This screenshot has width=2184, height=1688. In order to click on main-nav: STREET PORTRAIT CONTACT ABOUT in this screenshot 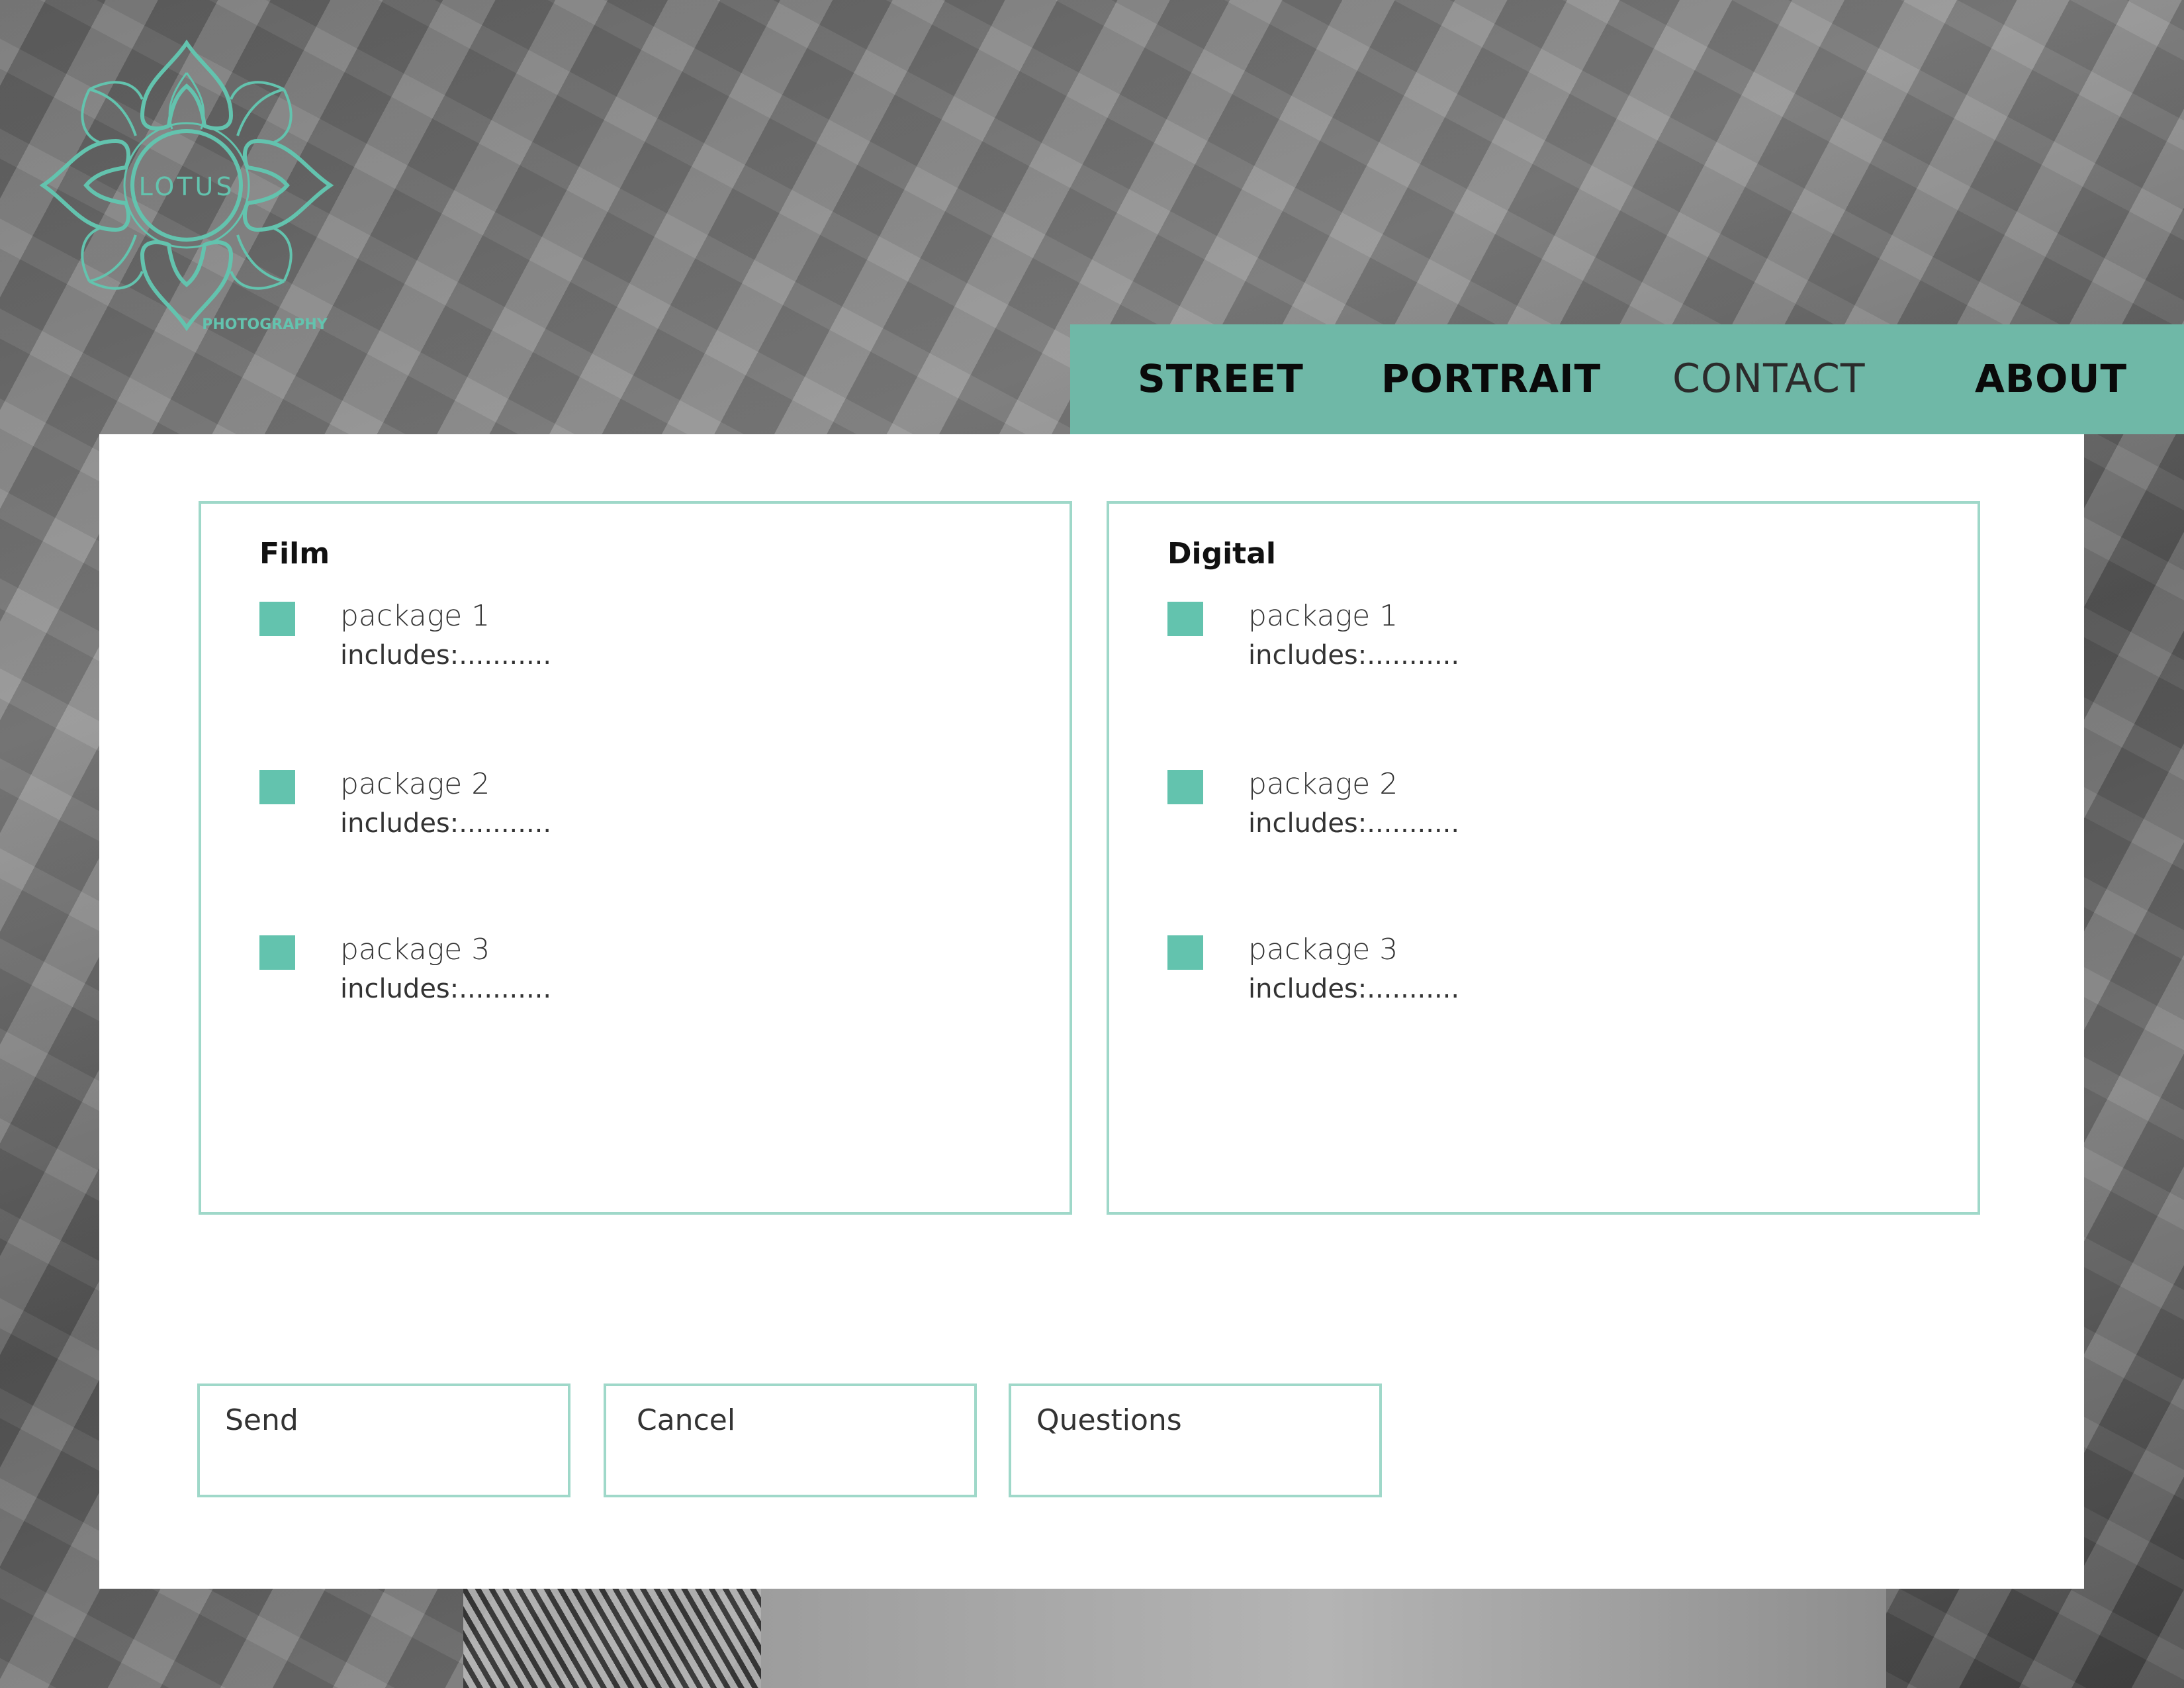, I will do `click(1627, 379)`.